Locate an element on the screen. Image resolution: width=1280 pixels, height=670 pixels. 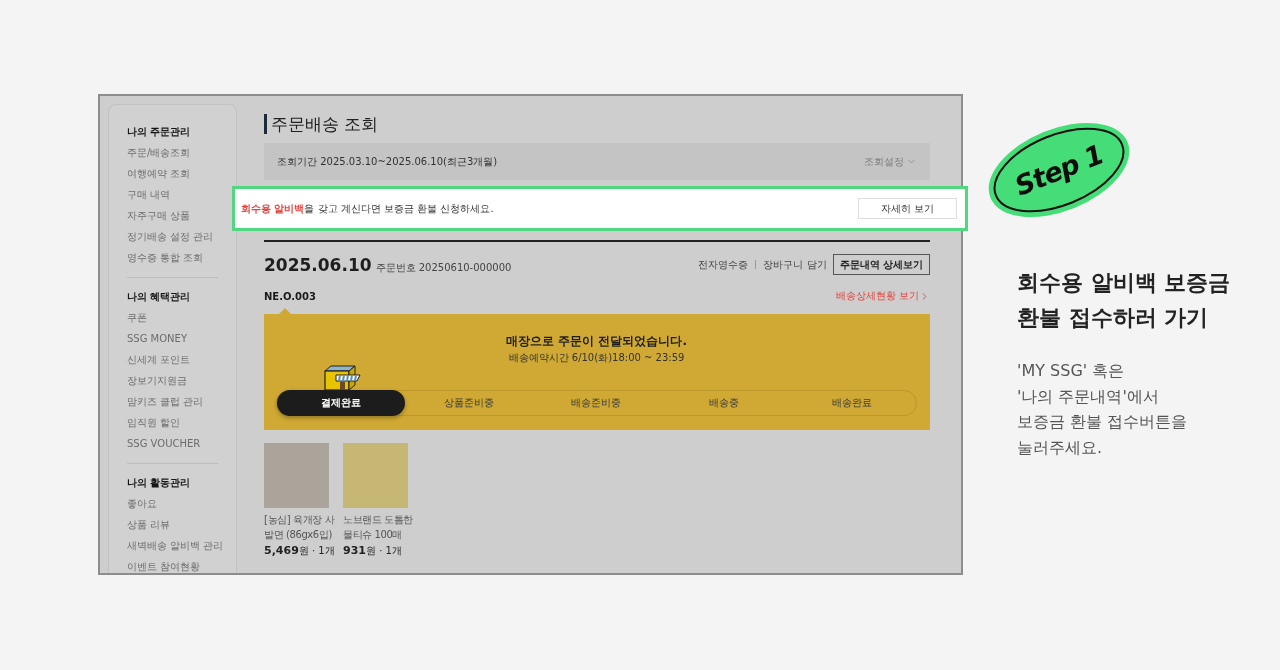
period-label: 조회기간 2025.03.10~2025.06.10(최근3개월) is located at coordinates (387, 161).